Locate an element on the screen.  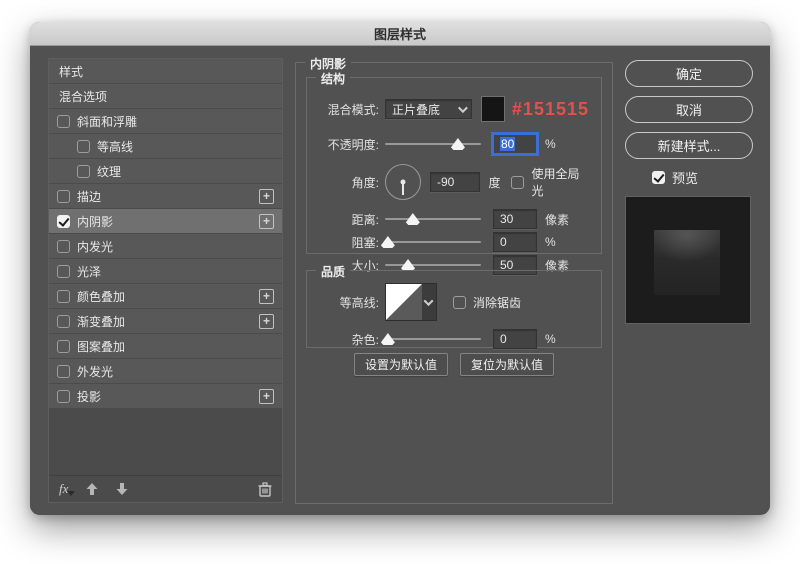
sidebar-item-inner-shadow: 内阴影 + is located at coordinates (165, 221).